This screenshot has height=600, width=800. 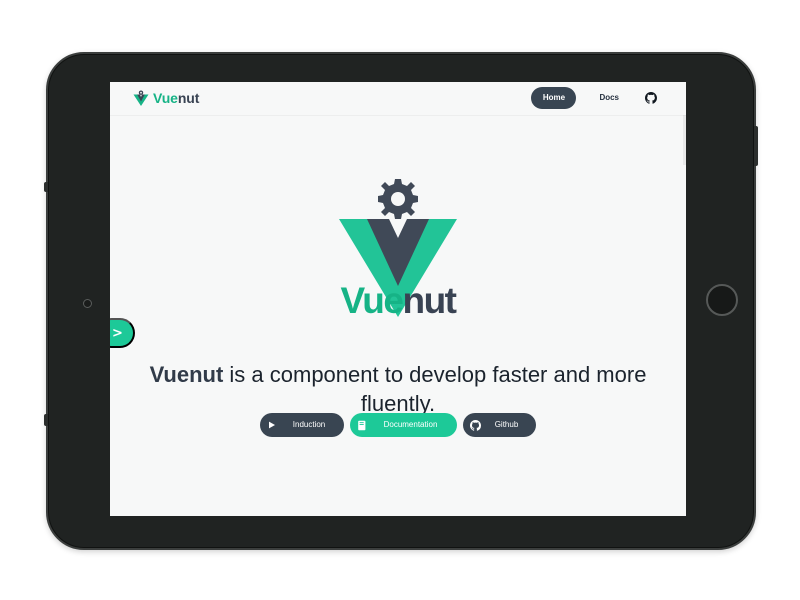 I want to click on hero-wordmark-suffix: nut, so click(x=429, y=300).